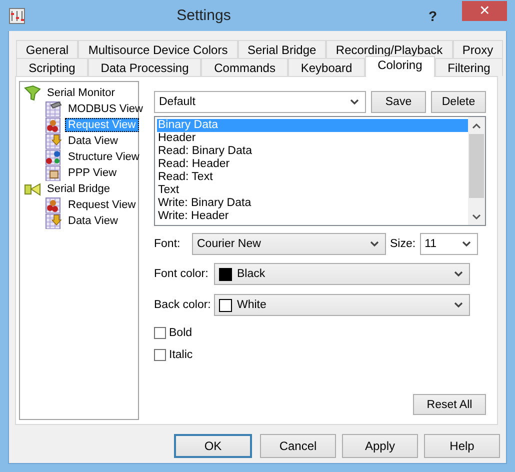 This screenshot has height=472, width=515. I want to click on list-item: Header, so click(312, 138).